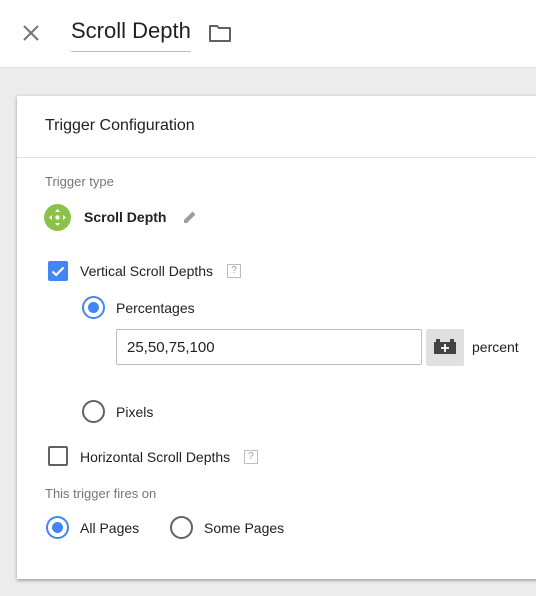 Image resolution: width=536 pixels, height=596 pixels. Describe the element at coordinates (220, 33) in the screenshot. I see `folder-icon` at that location.